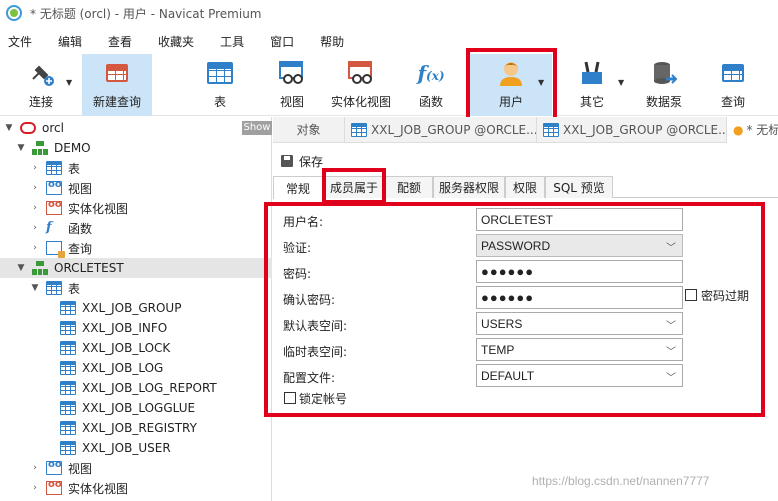 The width and height of the screenshot is (778, 501). I want to click on tab-user-editor: ● * 无标, so click(752, 129).